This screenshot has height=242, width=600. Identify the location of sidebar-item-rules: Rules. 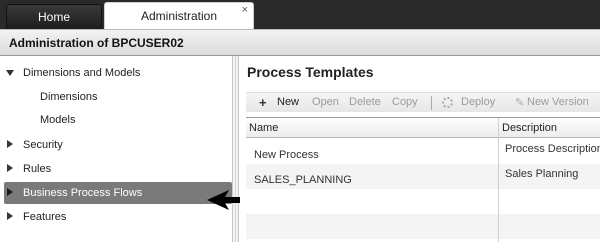
(116, 169).